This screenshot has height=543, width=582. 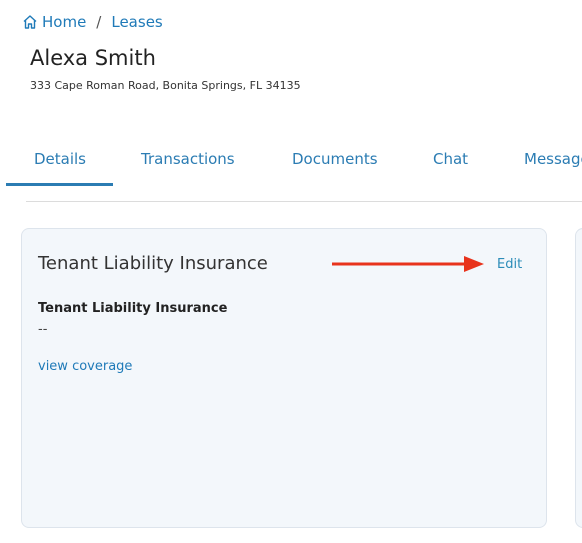 I want to click on insurance-field-value: --, so click(x=43, y=329).